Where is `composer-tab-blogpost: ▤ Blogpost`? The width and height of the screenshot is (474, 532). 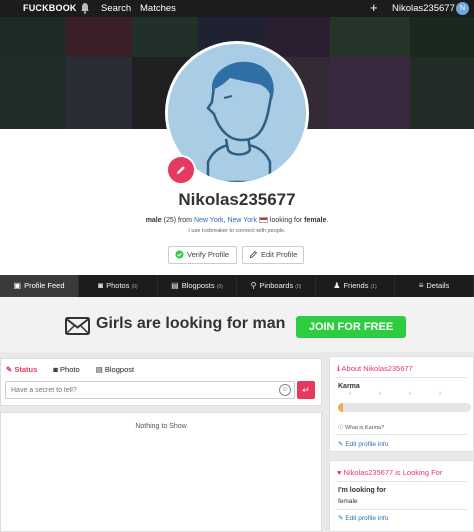 composer-tab-blogpost: ▤ Blogpost is located at coordinates (118, 369).